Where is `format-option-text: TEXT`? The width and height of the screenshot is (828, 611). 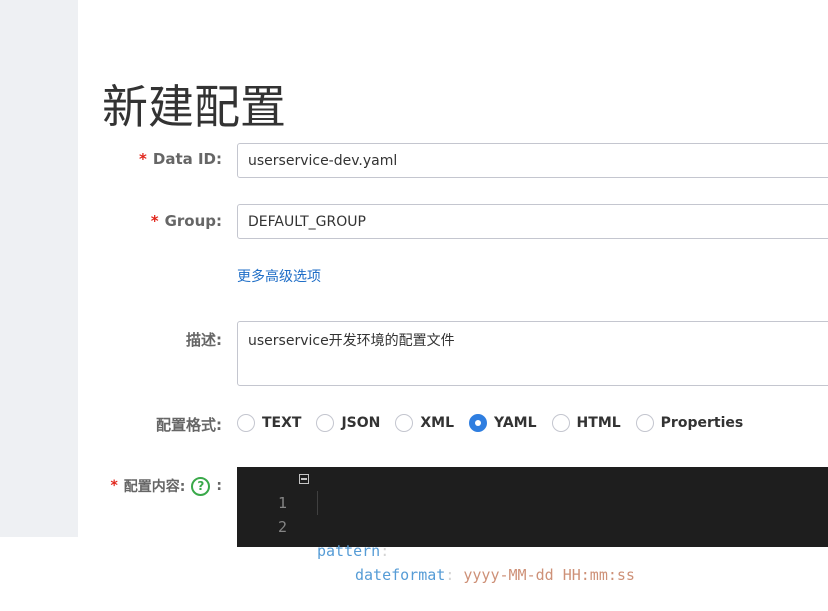
format-option-text: TEXT is located at coordinates (269, 423).